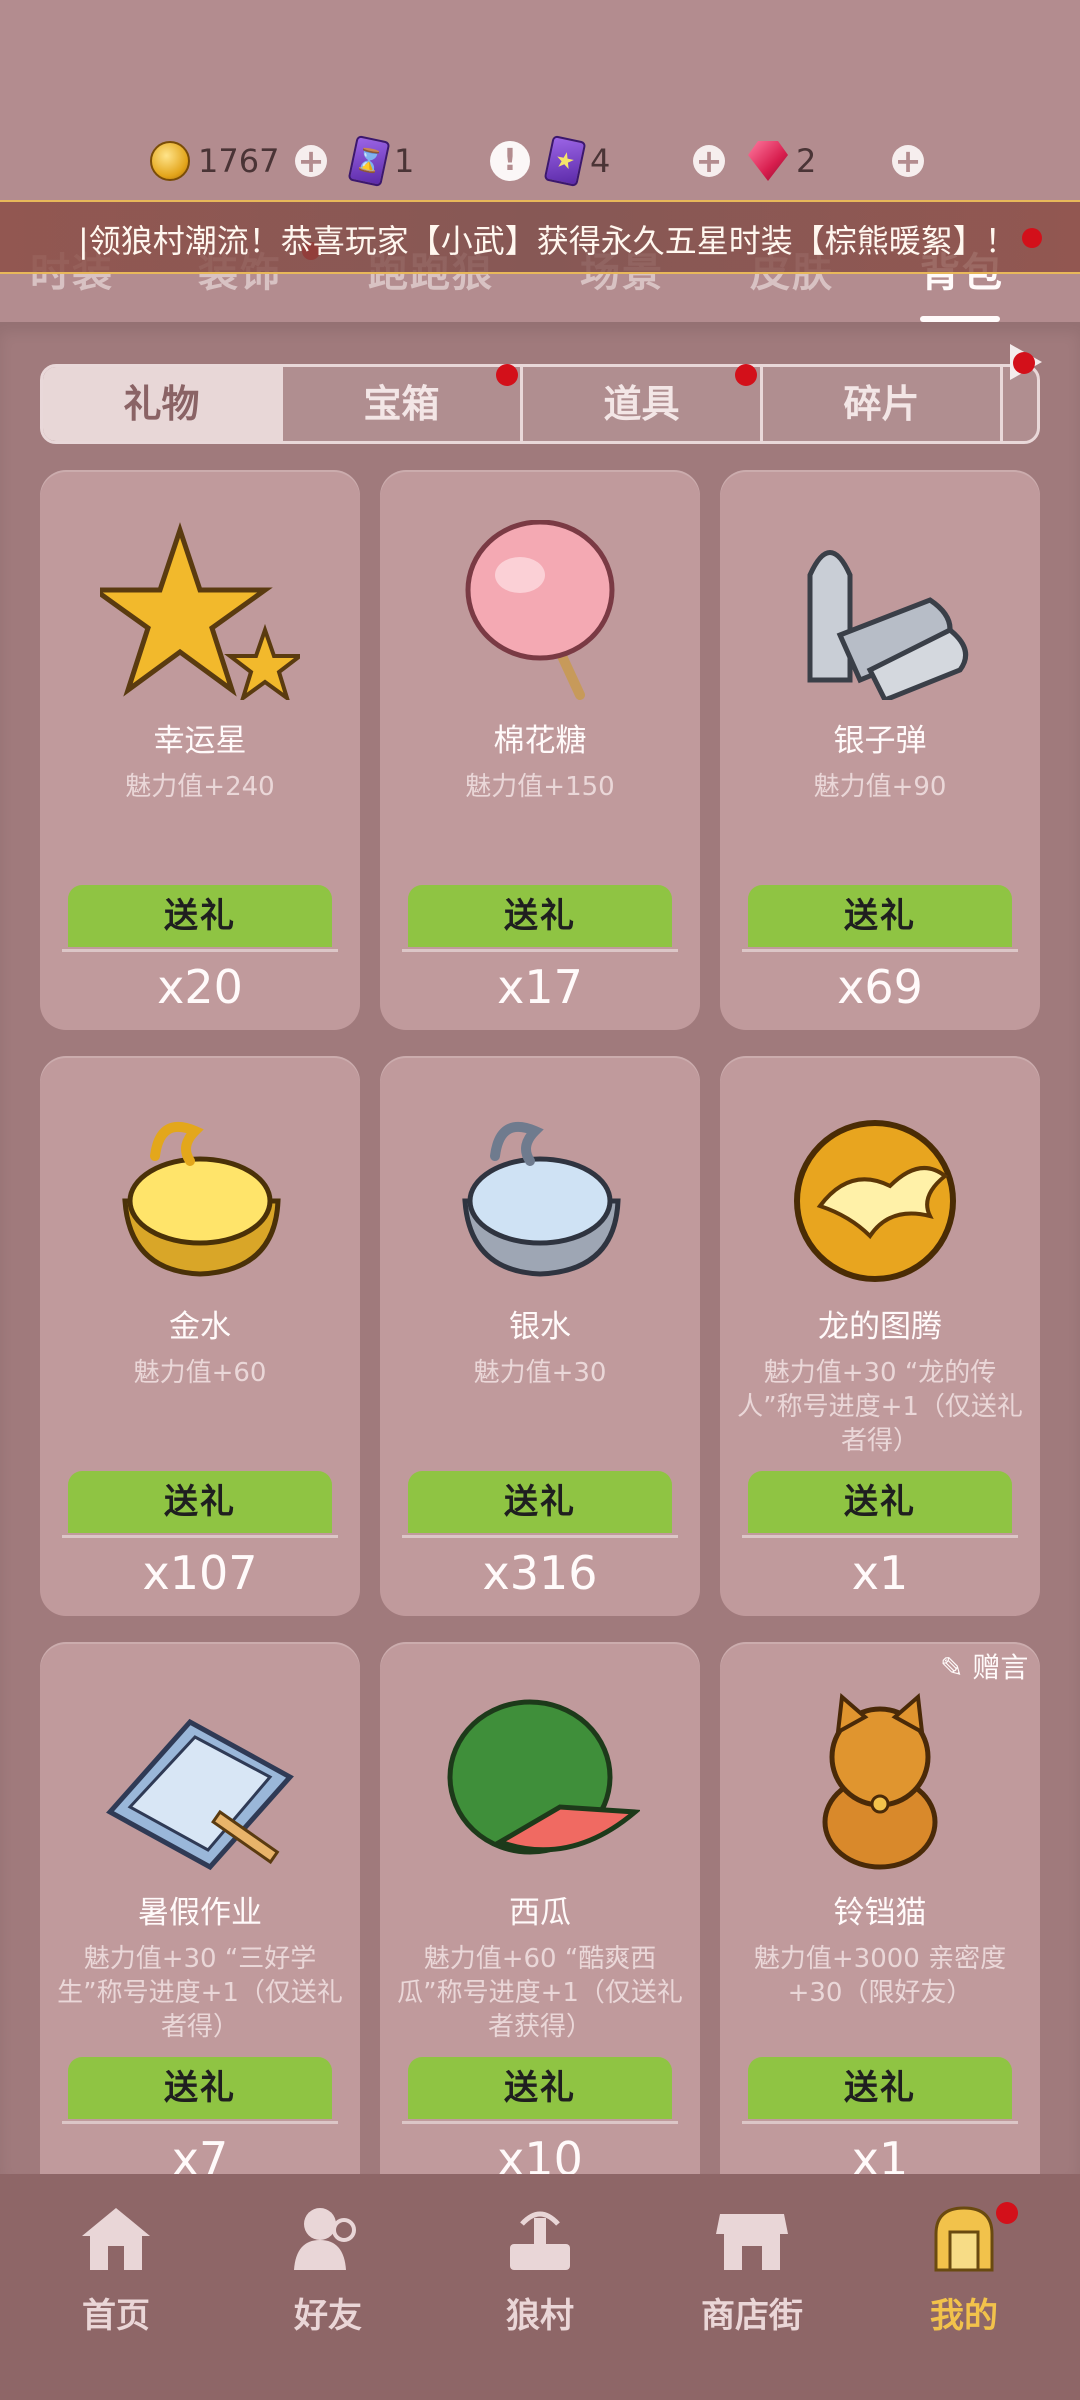 Image resolution: width=1080 pixels, height=2400 pixels. I want to click on nav-friends: 好友, so click(328, 2279).